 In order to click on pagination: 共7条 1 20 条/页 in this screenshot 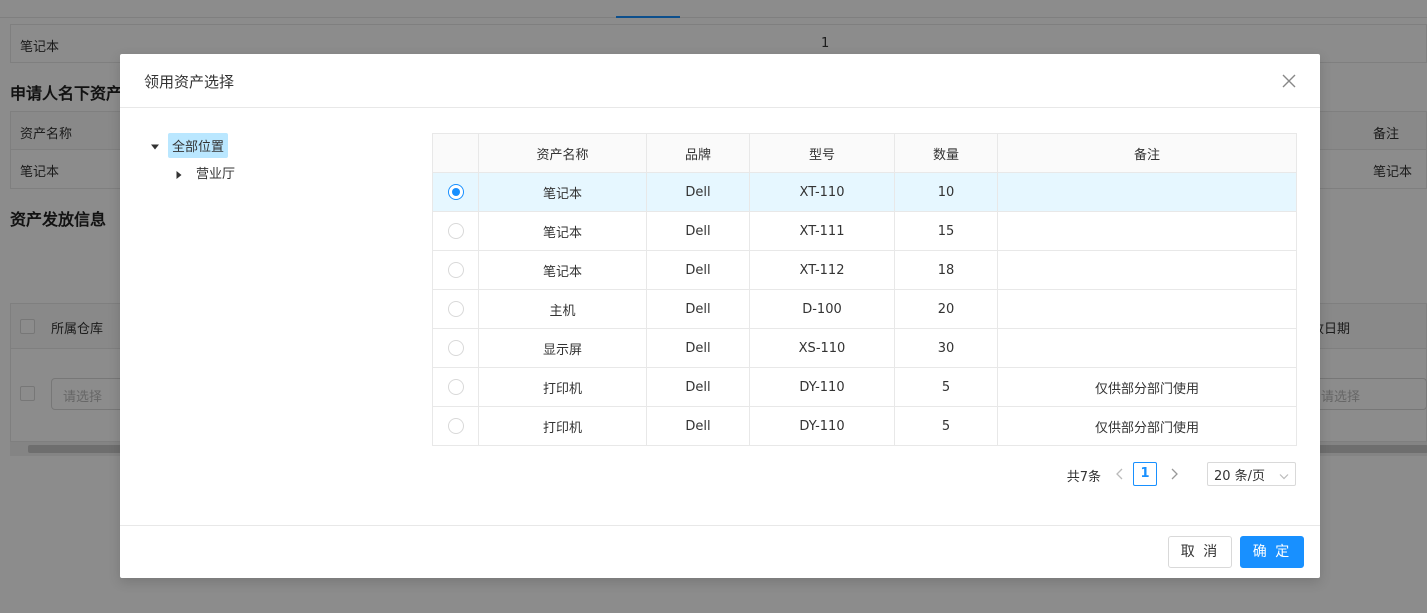, I will do `click(1166, 474)`.